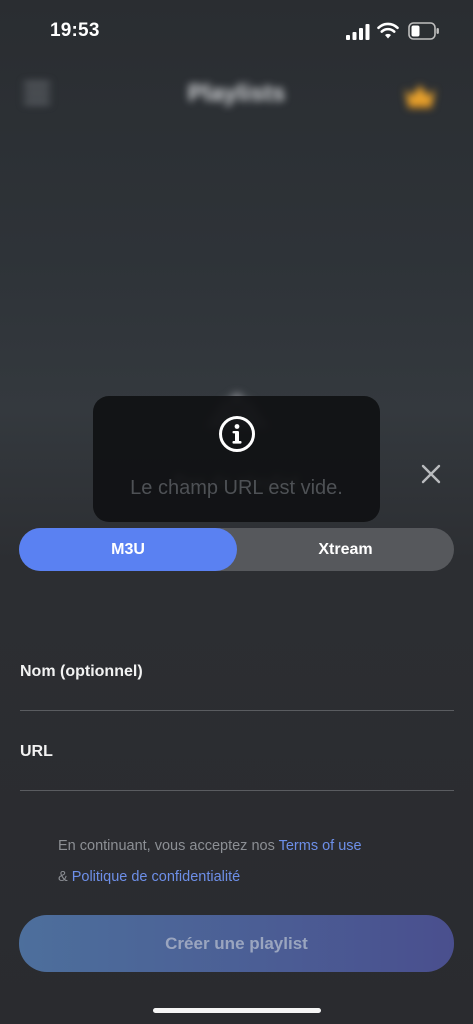 The height and width of the screenshot is (1024, 473). What do you see at coordinates (236, 459) in the screenshot?
I see `toast-message: Le champ URL est vide.` at bounding box center [236, 459].